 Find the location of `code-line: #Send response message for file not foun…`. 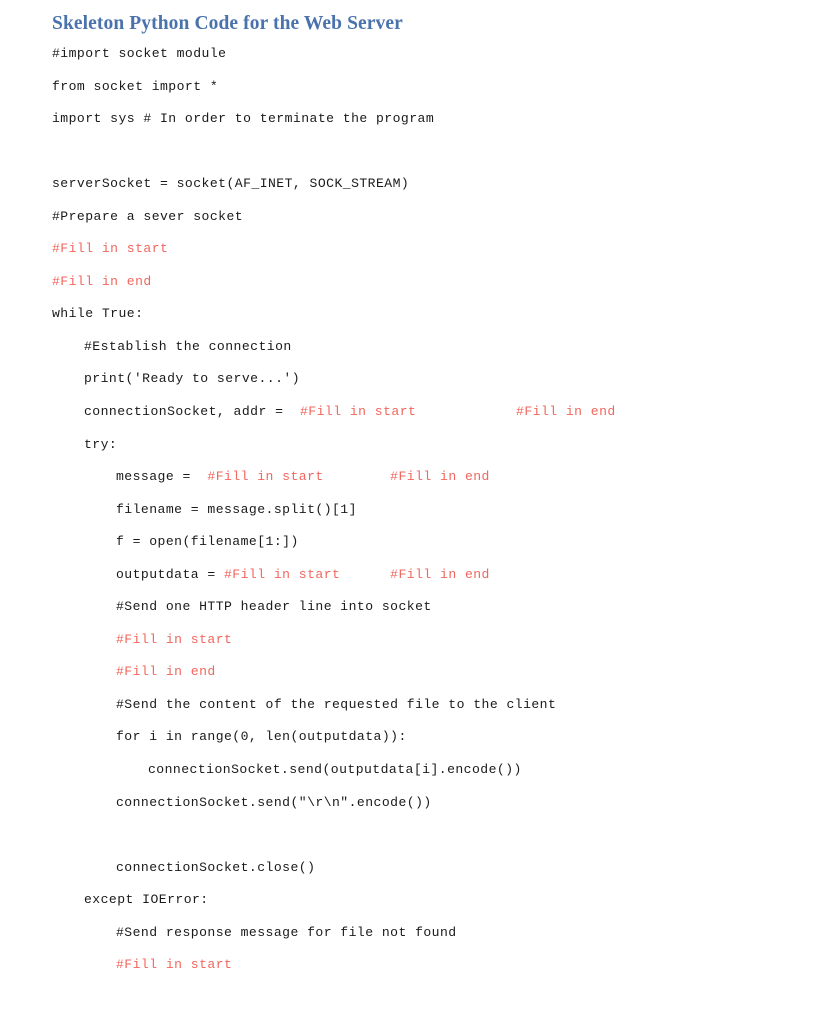

code-line: #Send response message for file not foun… is located at coordinates (412, 933).